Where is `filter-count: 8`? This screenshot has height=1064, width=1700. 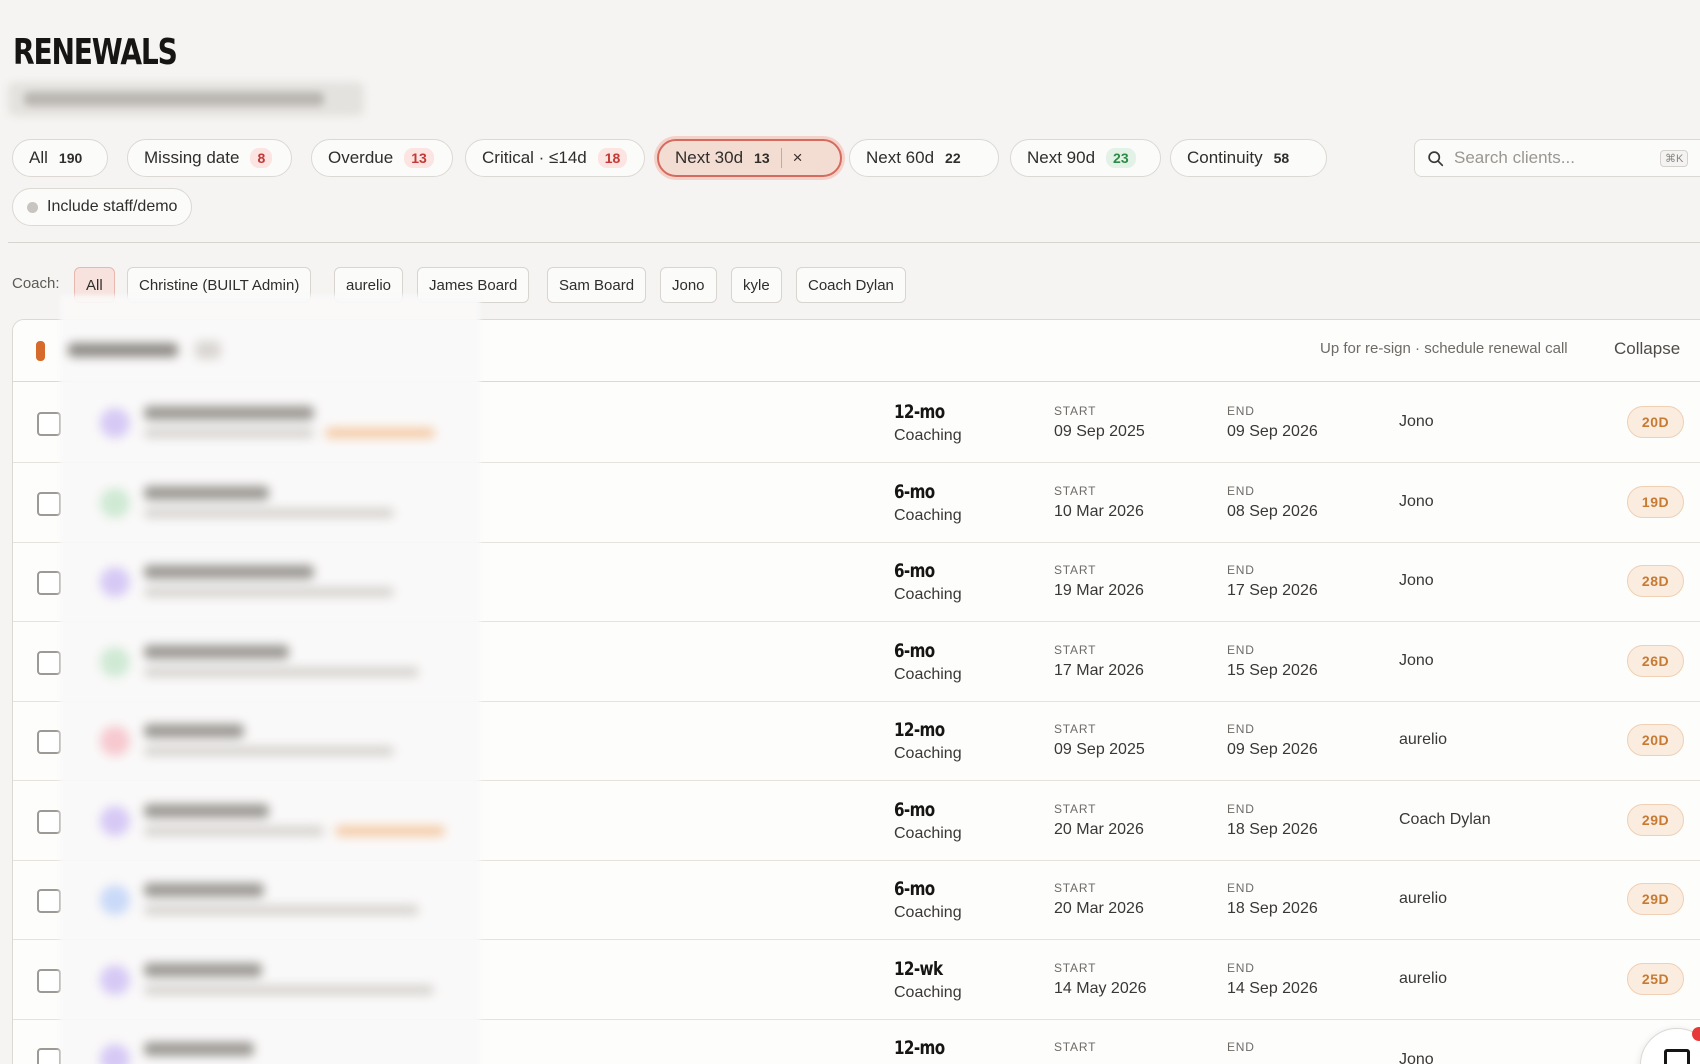
filter-count: 8 is located at coordinates (261, 158).